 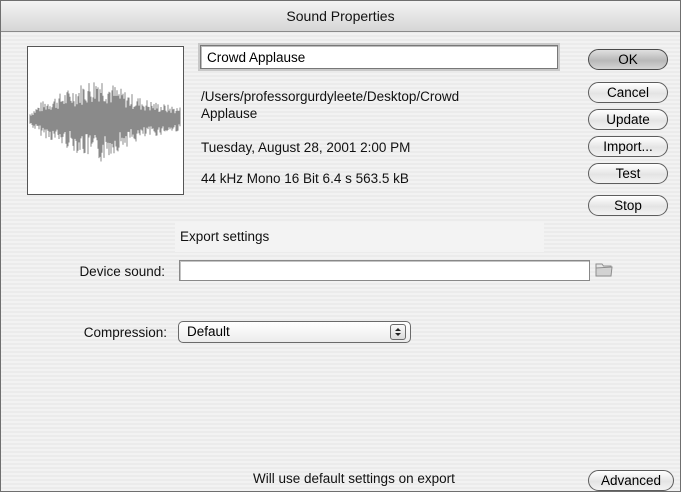 I want to click on up-down-arrows-icon, so click(x=398, y=332).